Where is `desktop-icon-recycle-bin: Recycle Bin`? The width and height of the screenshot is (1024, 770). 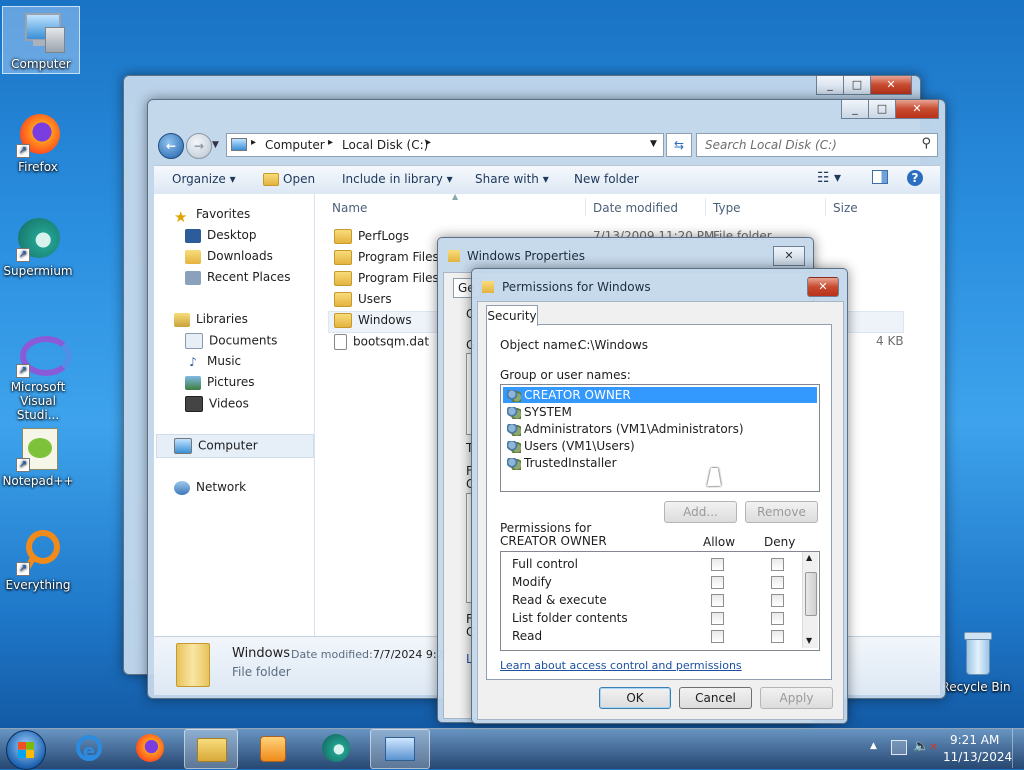 desktop-icon-recycle-bin: Recycle Bin is located at coordinates (976, 662).